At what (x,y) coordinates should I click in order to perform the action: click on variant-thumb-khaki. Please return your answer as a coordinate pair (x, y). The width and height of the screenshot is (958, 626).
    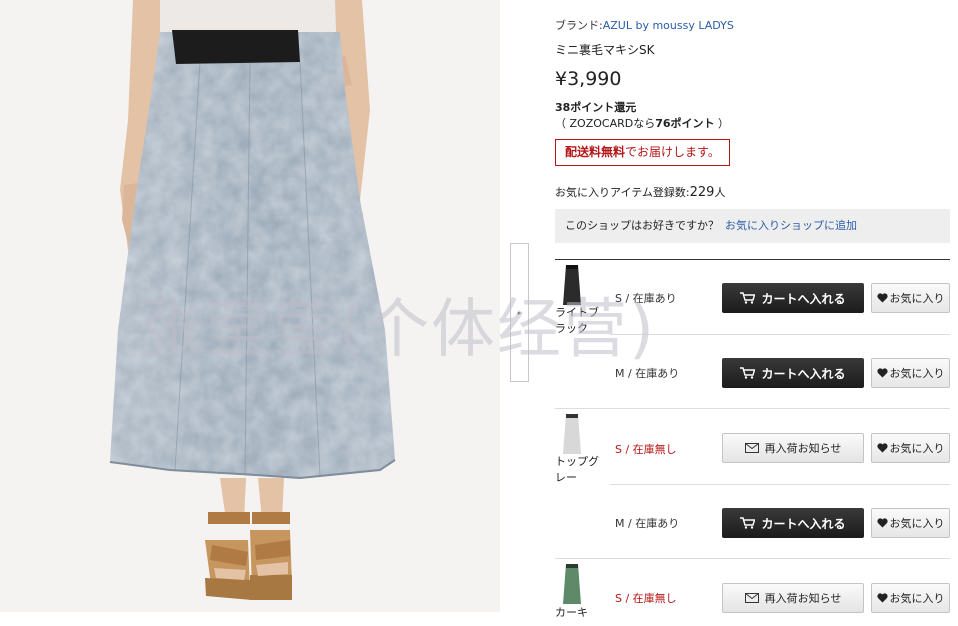
    Looking at the image, I should click on (572, 584).